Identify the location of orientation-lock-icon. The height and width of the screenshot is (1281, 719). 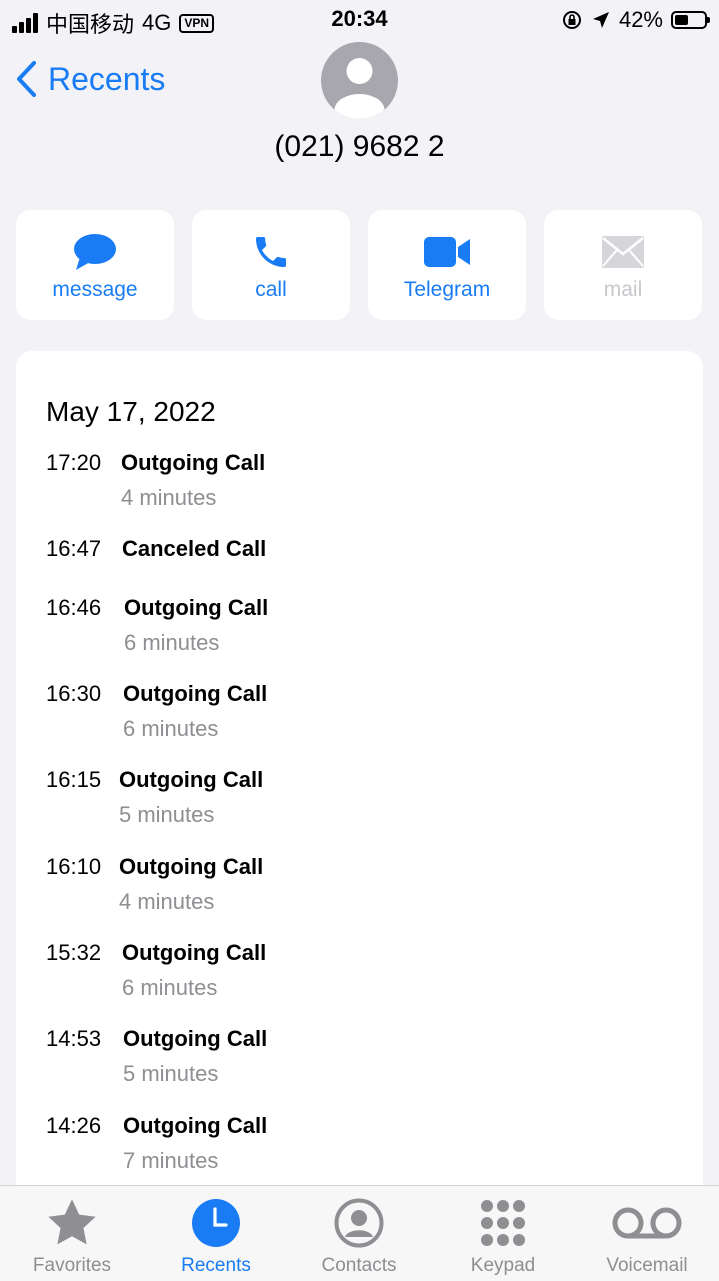
(571, 20).